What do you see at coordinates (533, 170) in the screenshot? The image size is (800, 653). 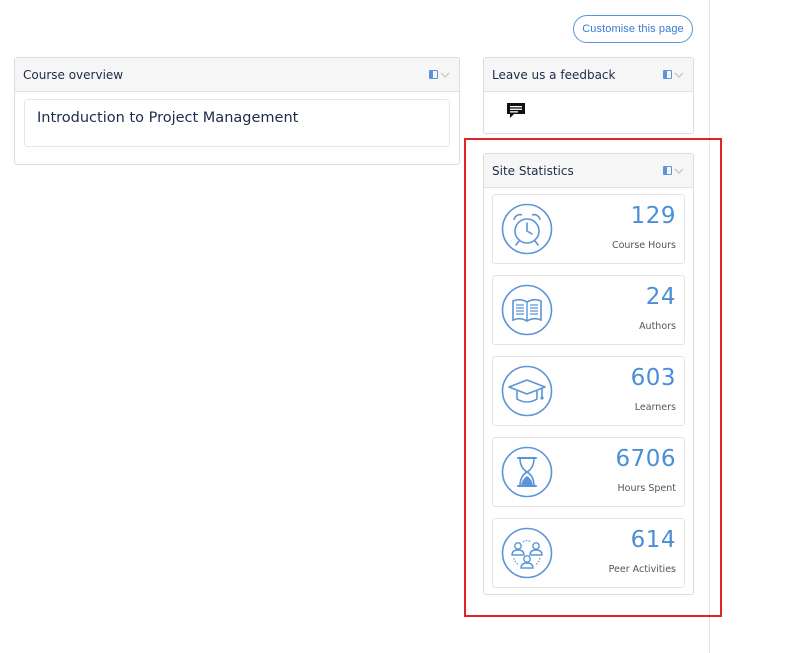 I see `site-statistics-title: Site Statistics` at bounding box center [533, 170].